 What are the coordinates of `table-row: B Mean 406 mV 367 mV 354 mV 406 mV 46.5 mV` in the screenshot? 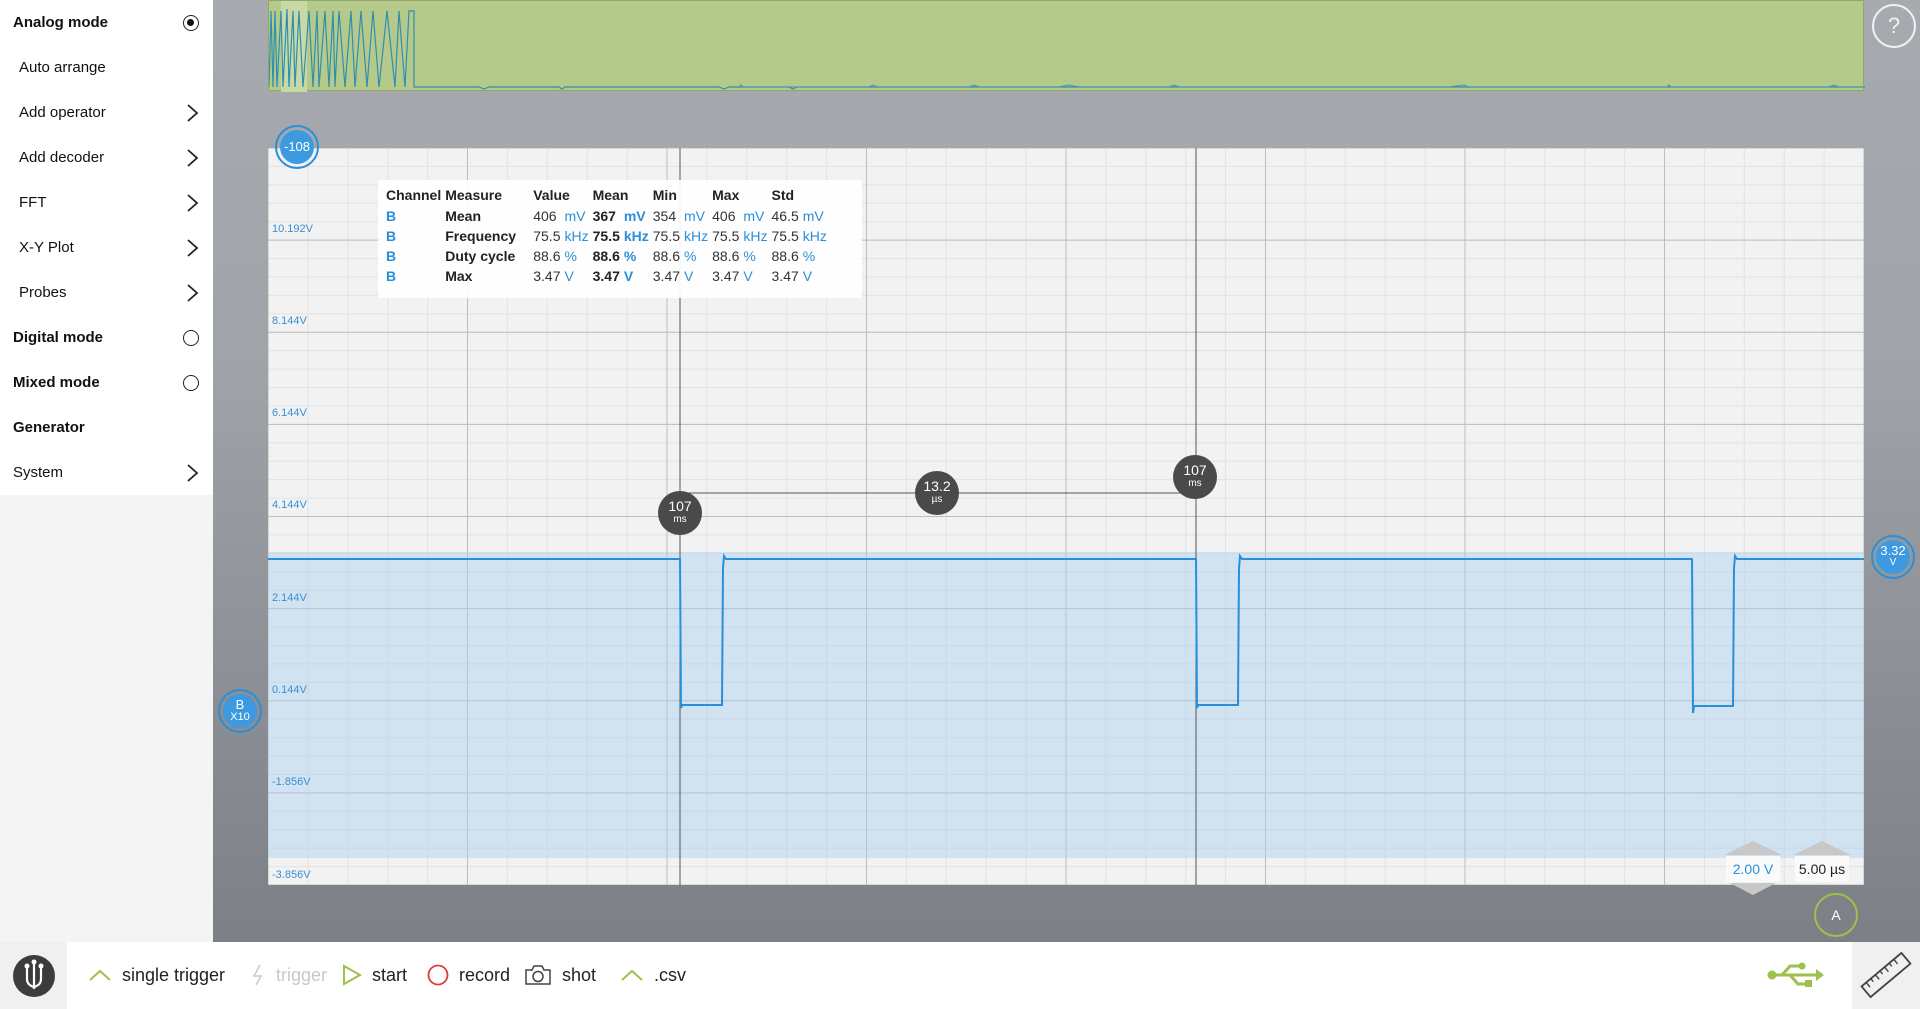 It's located at (608, 216).